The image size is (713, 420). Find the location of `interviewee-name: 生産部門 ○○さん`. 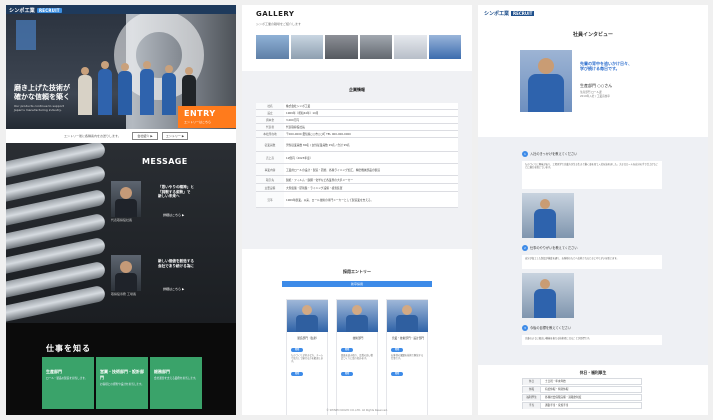

interviewee-name: 生産部門 ○○さん is located at coordinates (596, 85).